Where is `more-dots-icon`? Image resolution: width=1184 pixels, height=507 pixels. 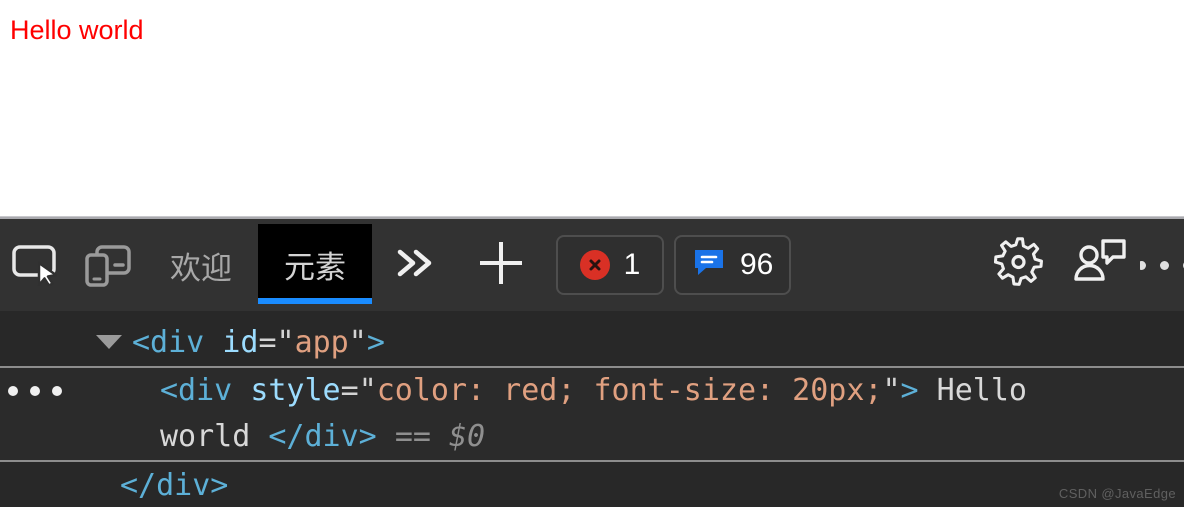 more-dots-icon is located at coordinates (1162, 265).